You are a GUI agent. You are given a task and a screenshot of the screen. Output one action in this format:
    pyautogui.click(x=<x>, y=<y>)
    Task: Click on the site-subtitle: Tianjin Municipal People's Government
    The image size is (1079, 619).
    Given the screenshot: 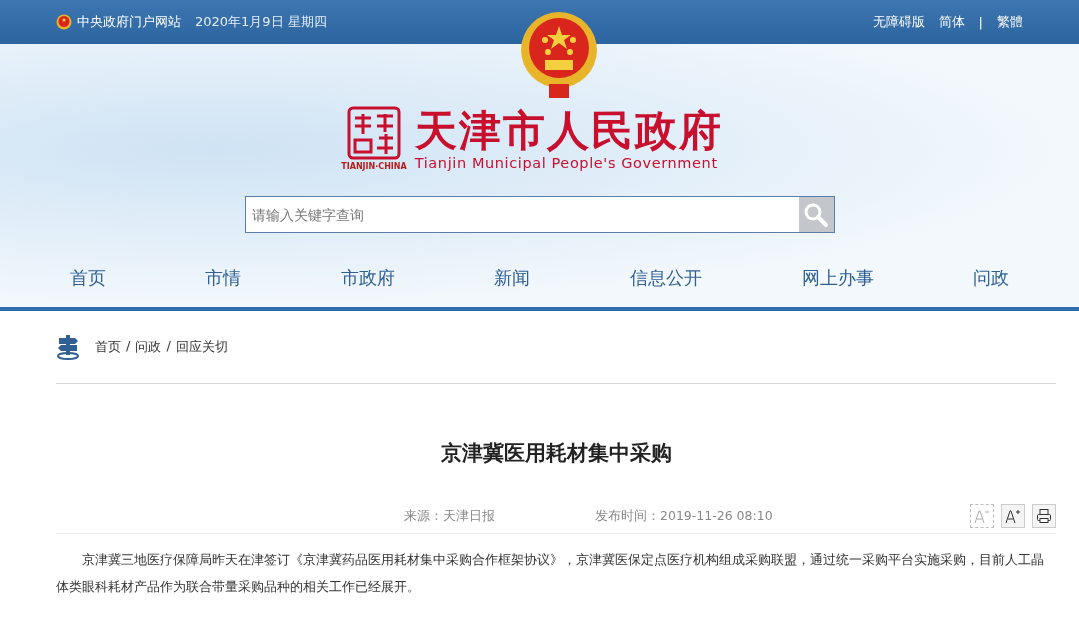 What is the action you would take?
    pyautogui.click(x=566, y=163)
    